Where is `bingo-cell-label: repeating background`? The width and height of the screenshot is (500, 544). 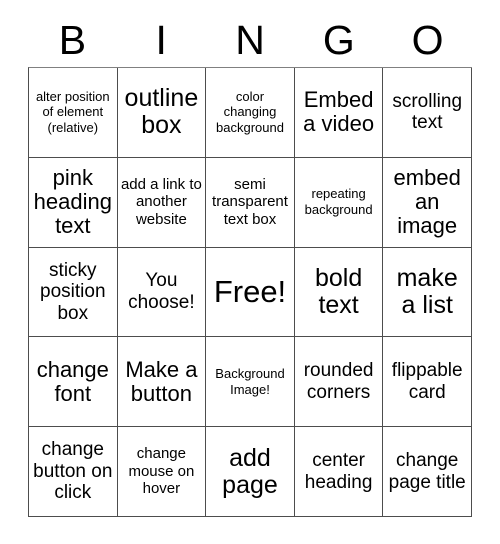
bingo-cell-label: repeating background is located at coordinates (338, 202).